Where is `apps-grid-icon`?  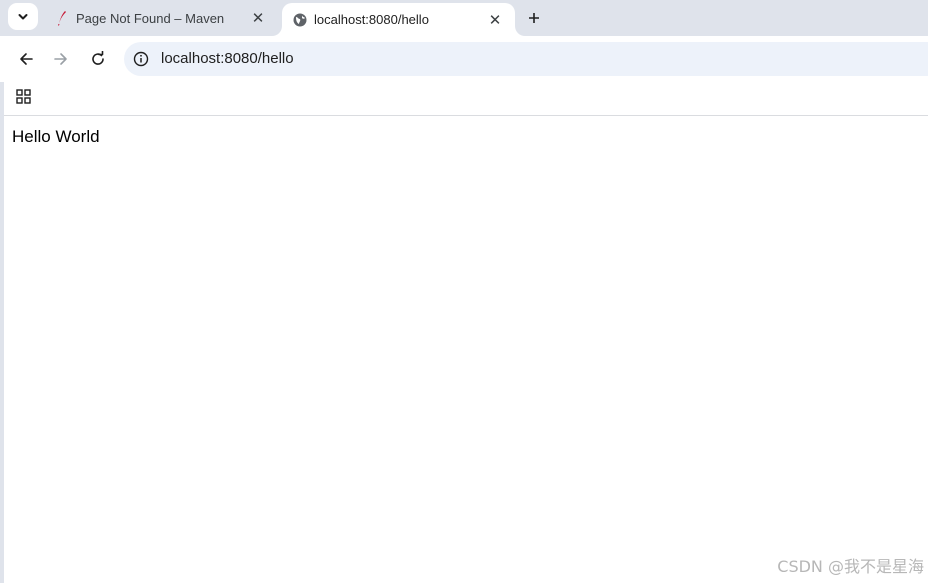
apps-grid-icon is located at coordinates (24, 97).